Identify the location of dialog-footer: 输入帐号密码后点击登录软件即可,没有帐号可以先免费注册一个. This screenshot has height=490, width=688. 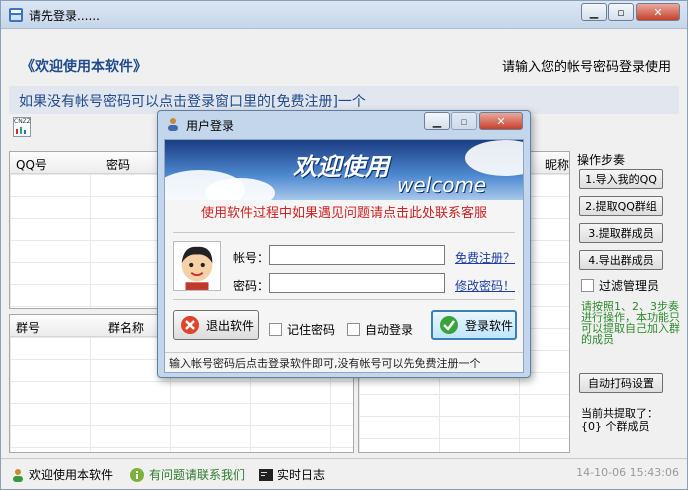
(344, 362).